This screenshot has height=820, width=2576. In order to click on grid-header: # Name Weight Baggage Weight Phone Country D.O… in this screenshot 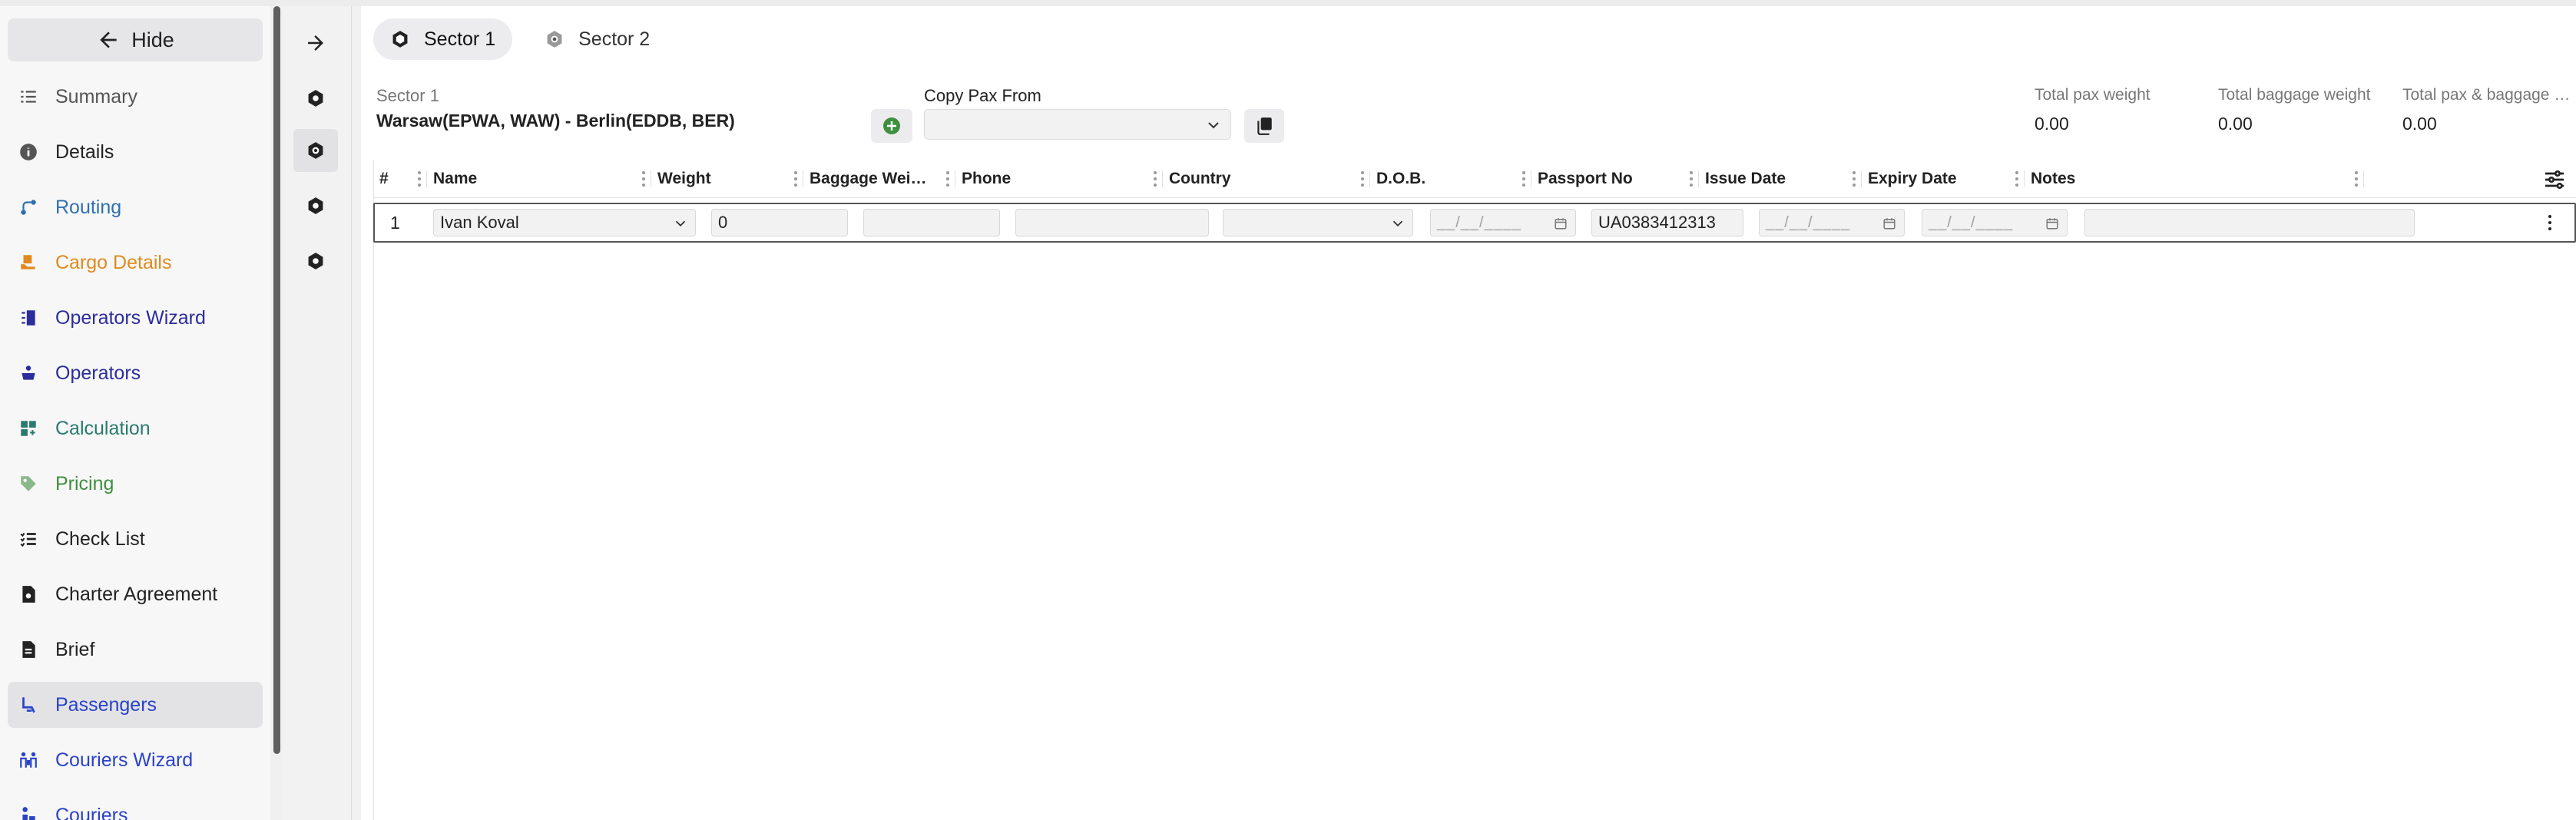, I will do `click(1475, 179)`.